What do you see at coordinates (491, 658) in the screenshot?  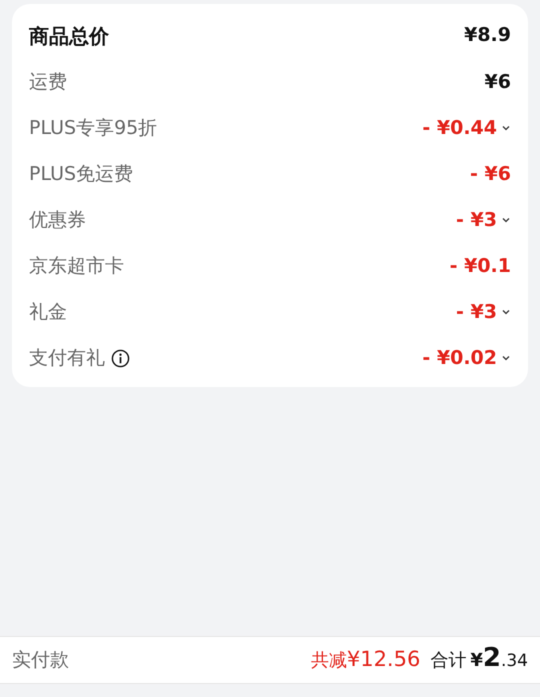 I see `total-integer: 2` at bounding box center [491, 658].